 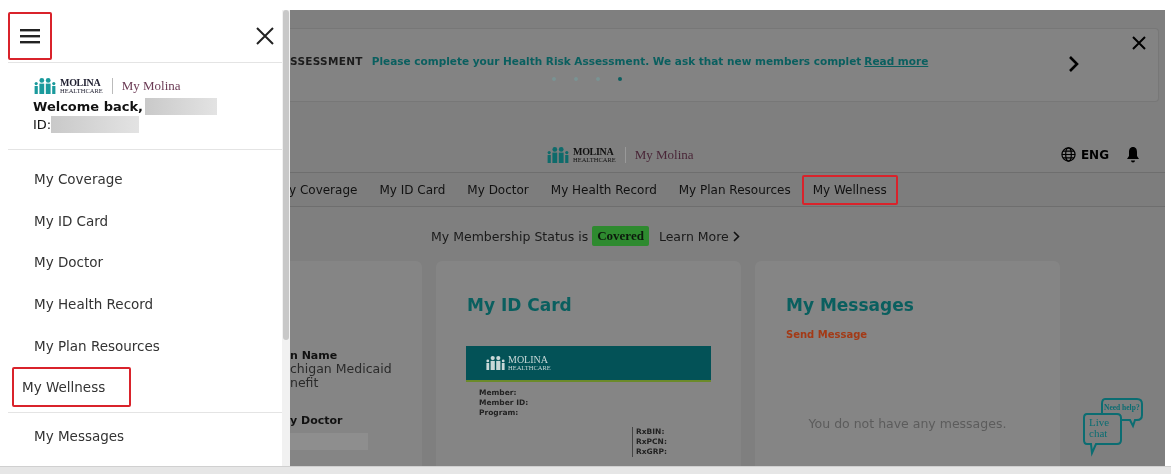 What do you see at coordinates (61, 262) in the screenshot?
I see `drawer-menu-item: My Doctor` at bounding box center [61, 262].